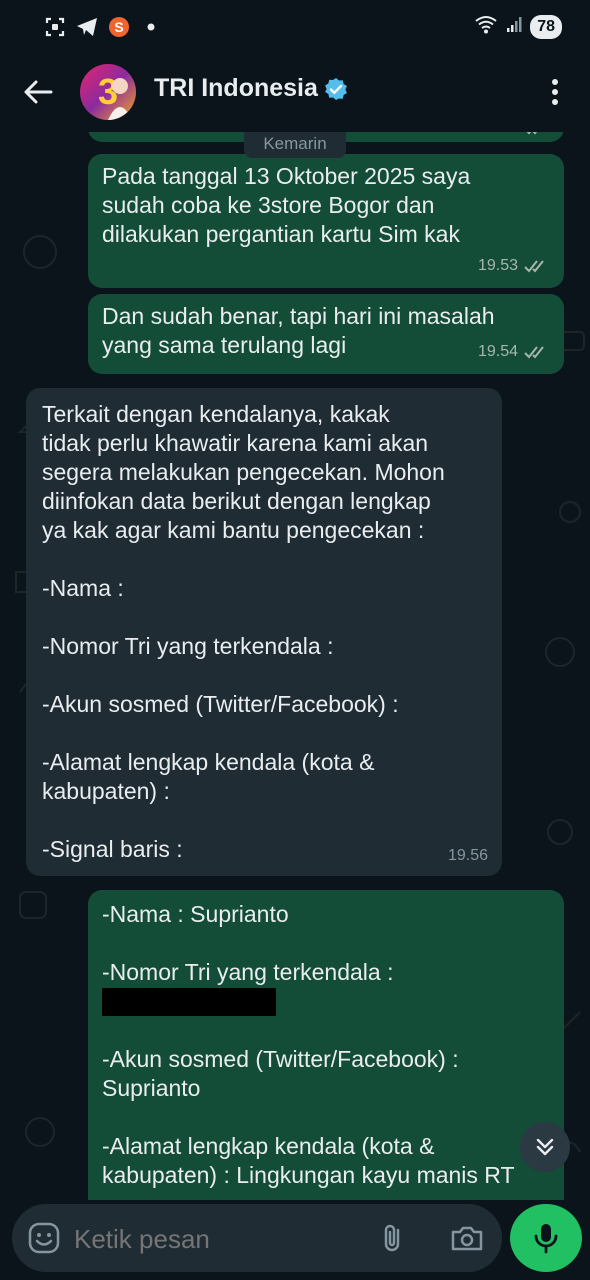  I want to click on screenshot-icon, so click(55, 27).